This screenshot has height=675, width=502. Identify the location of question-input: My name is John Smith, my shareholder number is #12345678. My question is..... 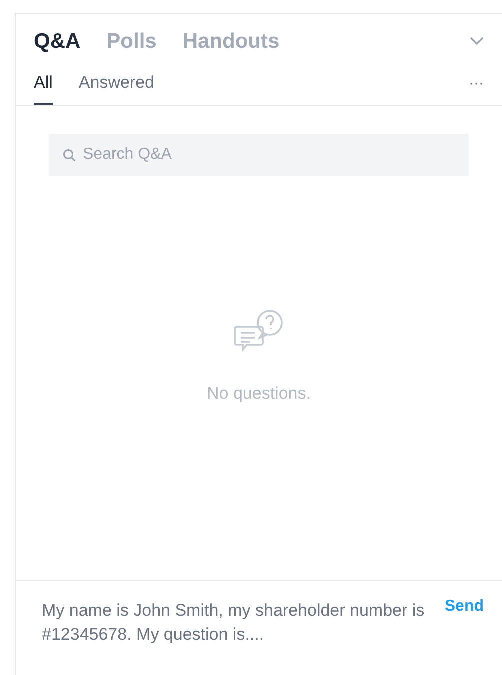
(237, 623).